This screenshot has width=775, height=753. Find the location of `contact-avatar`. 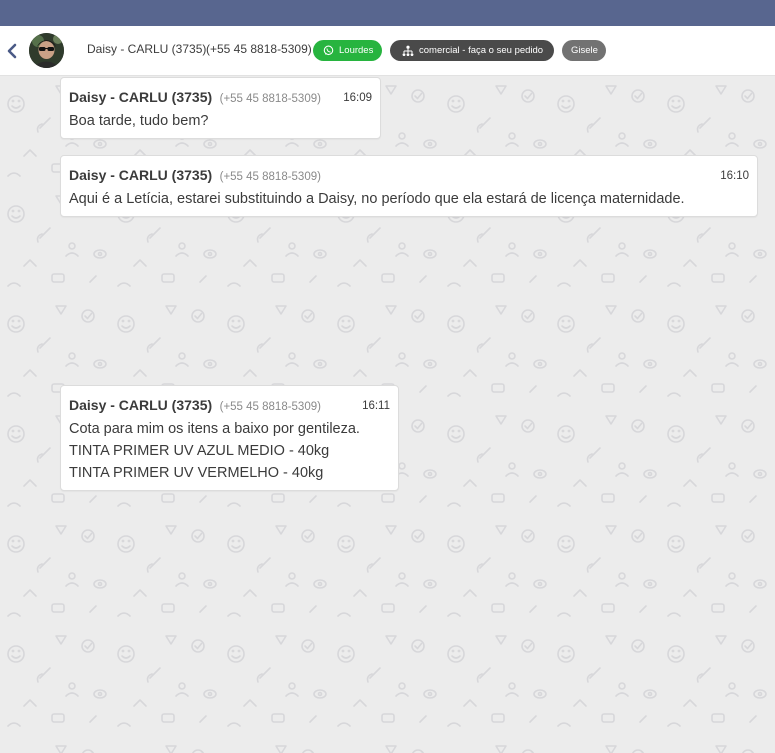

contact-avatar is located at coordinates (46, 50).